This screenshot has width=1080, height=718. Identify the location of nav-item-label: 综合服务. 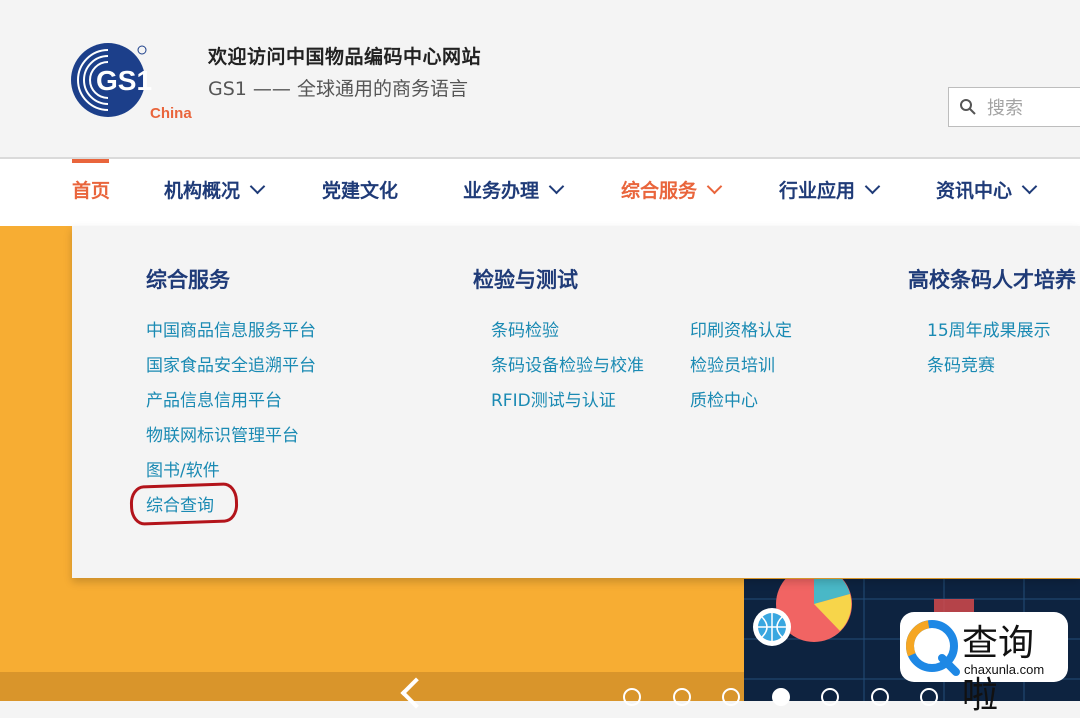
(659, 191).